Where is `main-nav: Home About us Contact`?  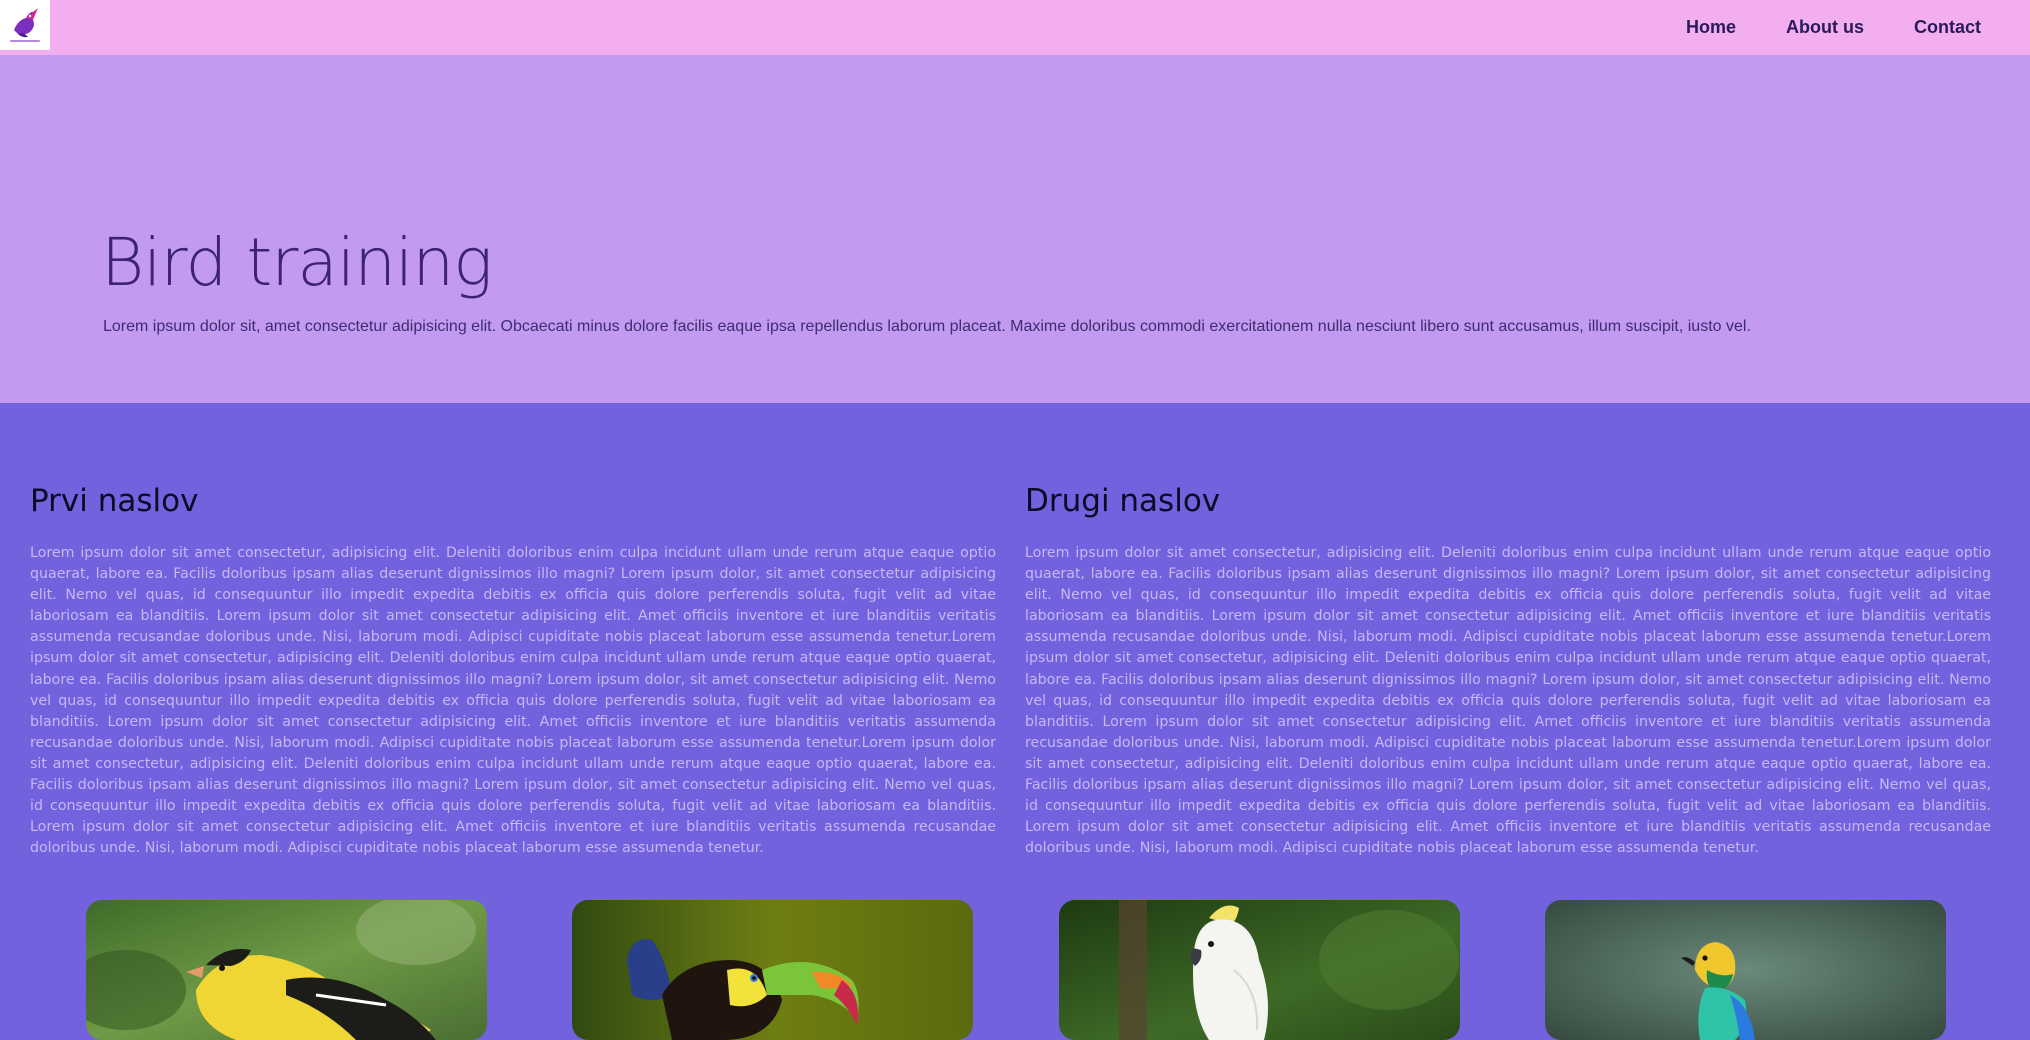
main-nav: Home About us Contact is located at coordinates (1833, 27).